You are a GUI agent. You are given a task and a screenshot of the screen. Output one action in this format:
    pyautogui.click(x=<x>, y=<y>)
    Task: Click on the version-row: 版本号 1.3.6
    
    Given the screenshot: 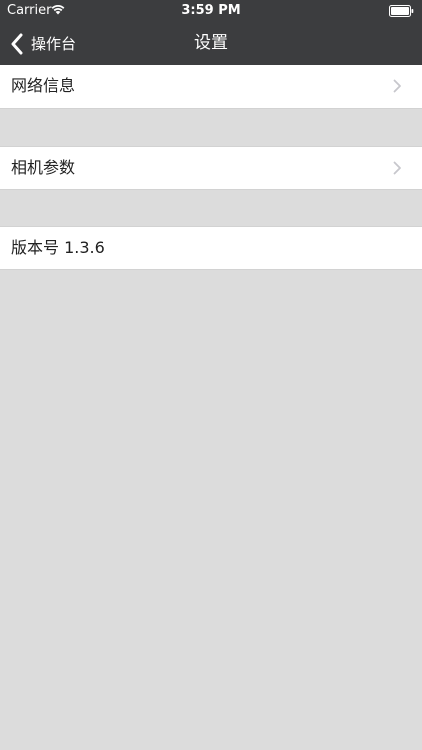 What is the action you would take?
    pyautogui.click(x=211, y=248)
    